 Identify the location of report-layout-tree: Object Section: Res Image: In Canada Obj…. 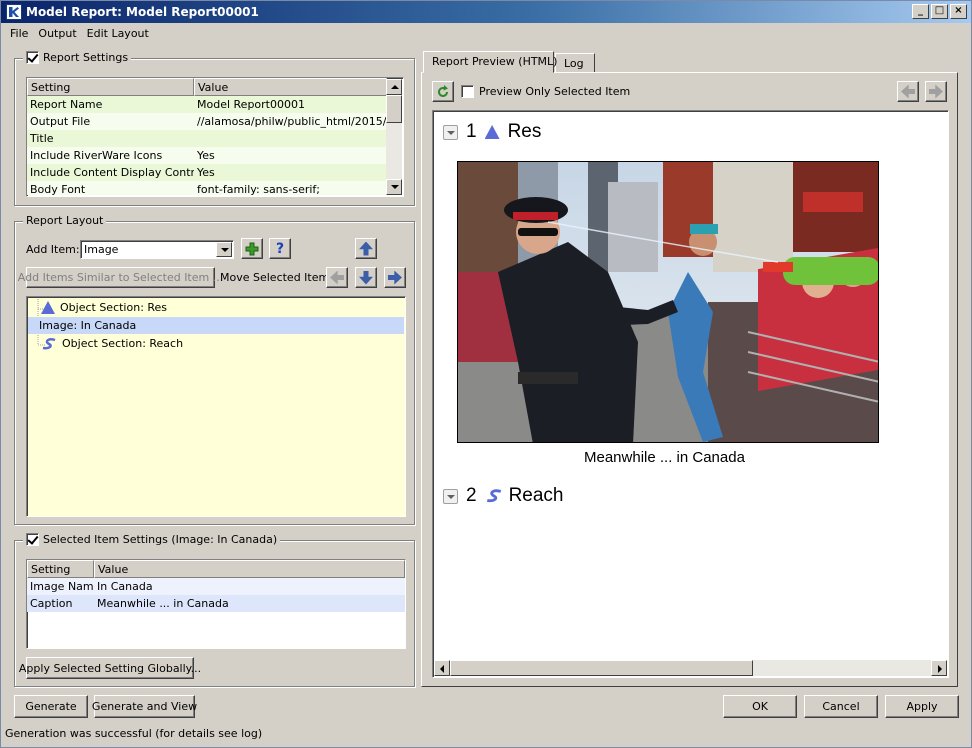
(216, 406).